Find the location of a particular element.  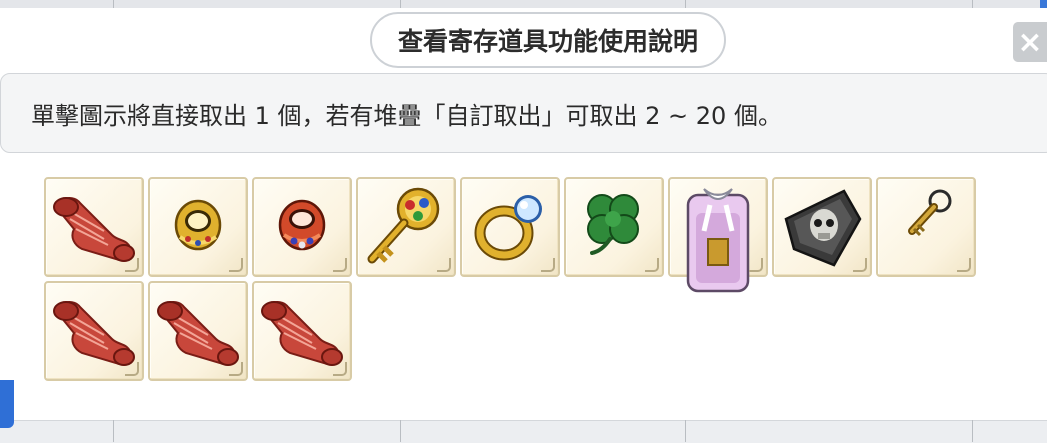

close-icon: × is located at coordinates (1030, 42).